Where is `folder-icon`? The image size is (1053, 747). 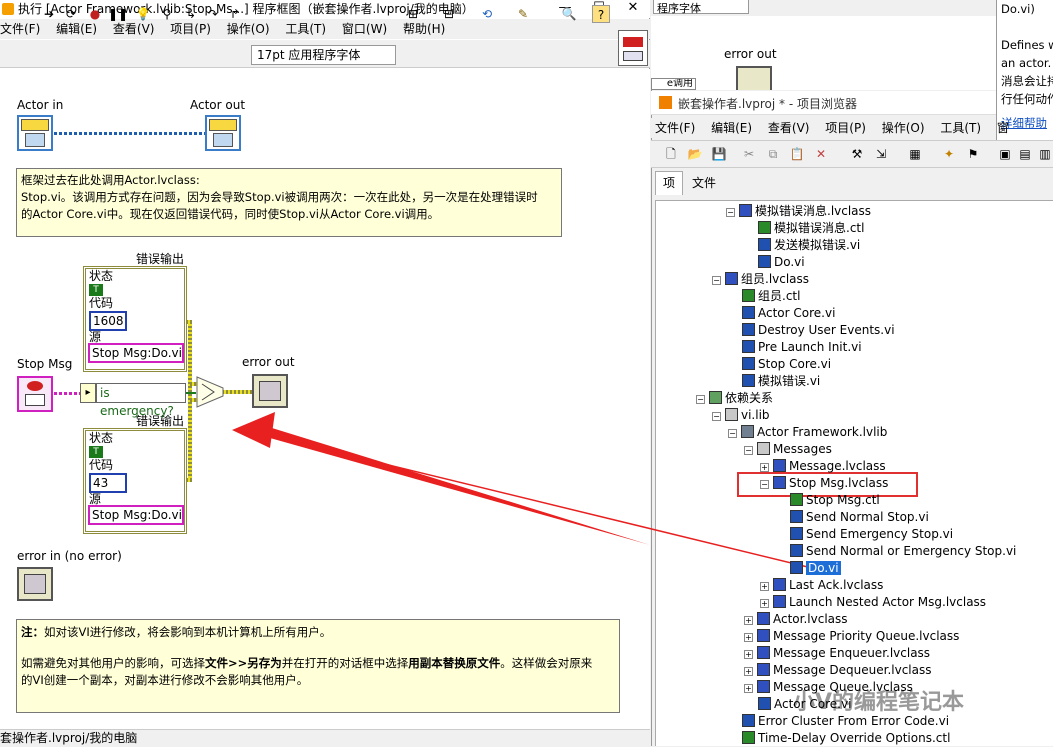
folder-icon is located at coordinates (731, 414).